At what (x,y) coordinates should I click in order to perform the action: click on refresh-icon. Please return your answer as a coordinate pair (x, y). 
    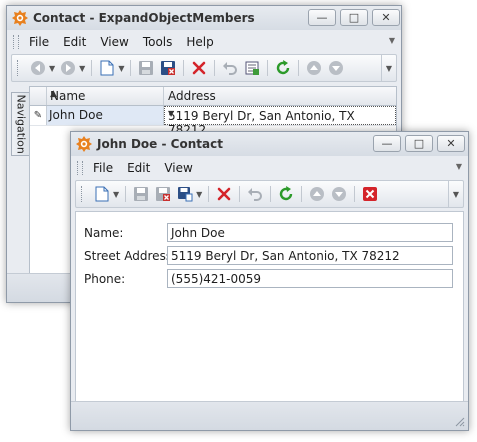
    Looking at the image, I should click on (283, 67).